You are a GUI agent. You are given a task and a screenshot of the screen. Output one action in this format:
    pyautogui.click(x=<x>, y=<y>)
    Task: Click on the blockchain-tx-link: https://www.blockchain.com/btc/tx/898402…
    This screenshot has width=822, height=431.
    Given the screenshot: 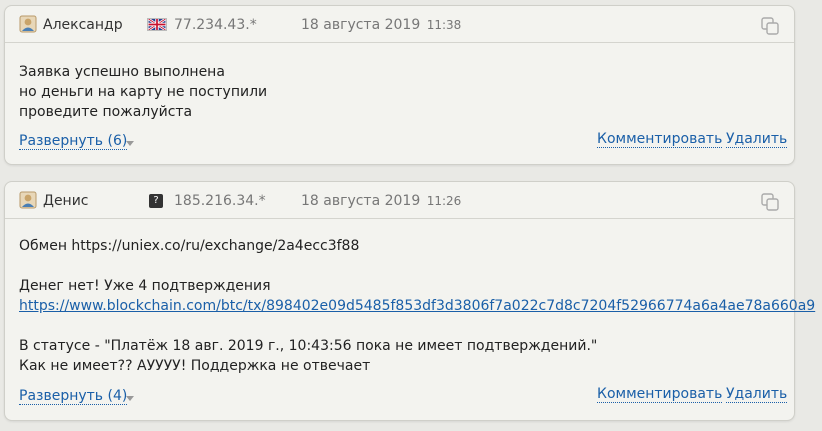 What is the action you would take?
    pyautogui.click(x=417, y=306)
    